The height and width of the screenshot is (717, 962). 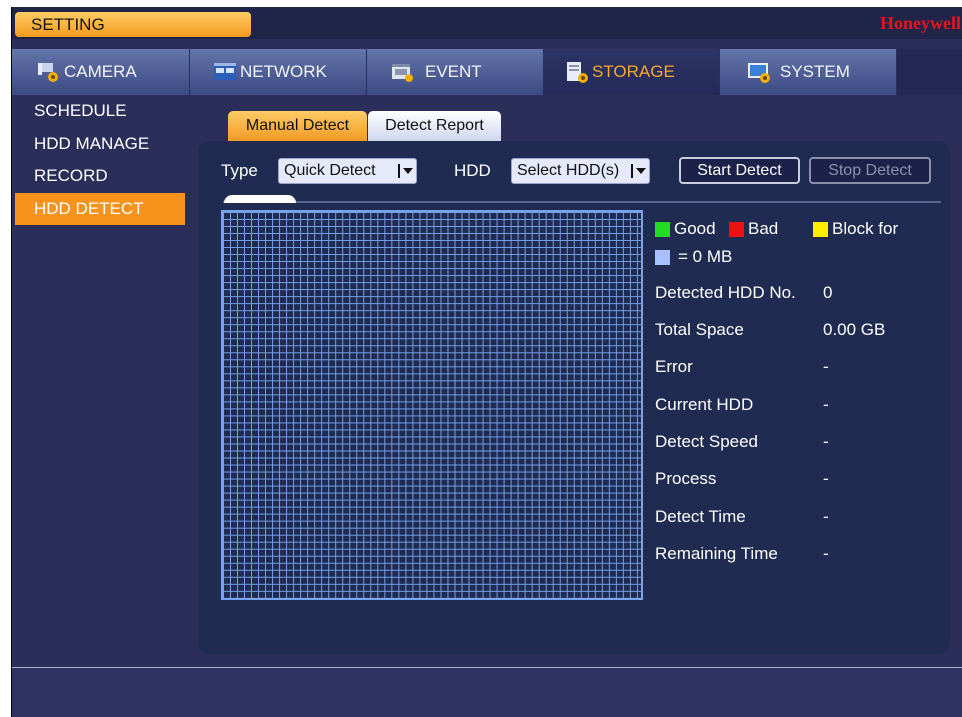 I want to click on tab-network: NETWORK, so click(x=278, y=72).